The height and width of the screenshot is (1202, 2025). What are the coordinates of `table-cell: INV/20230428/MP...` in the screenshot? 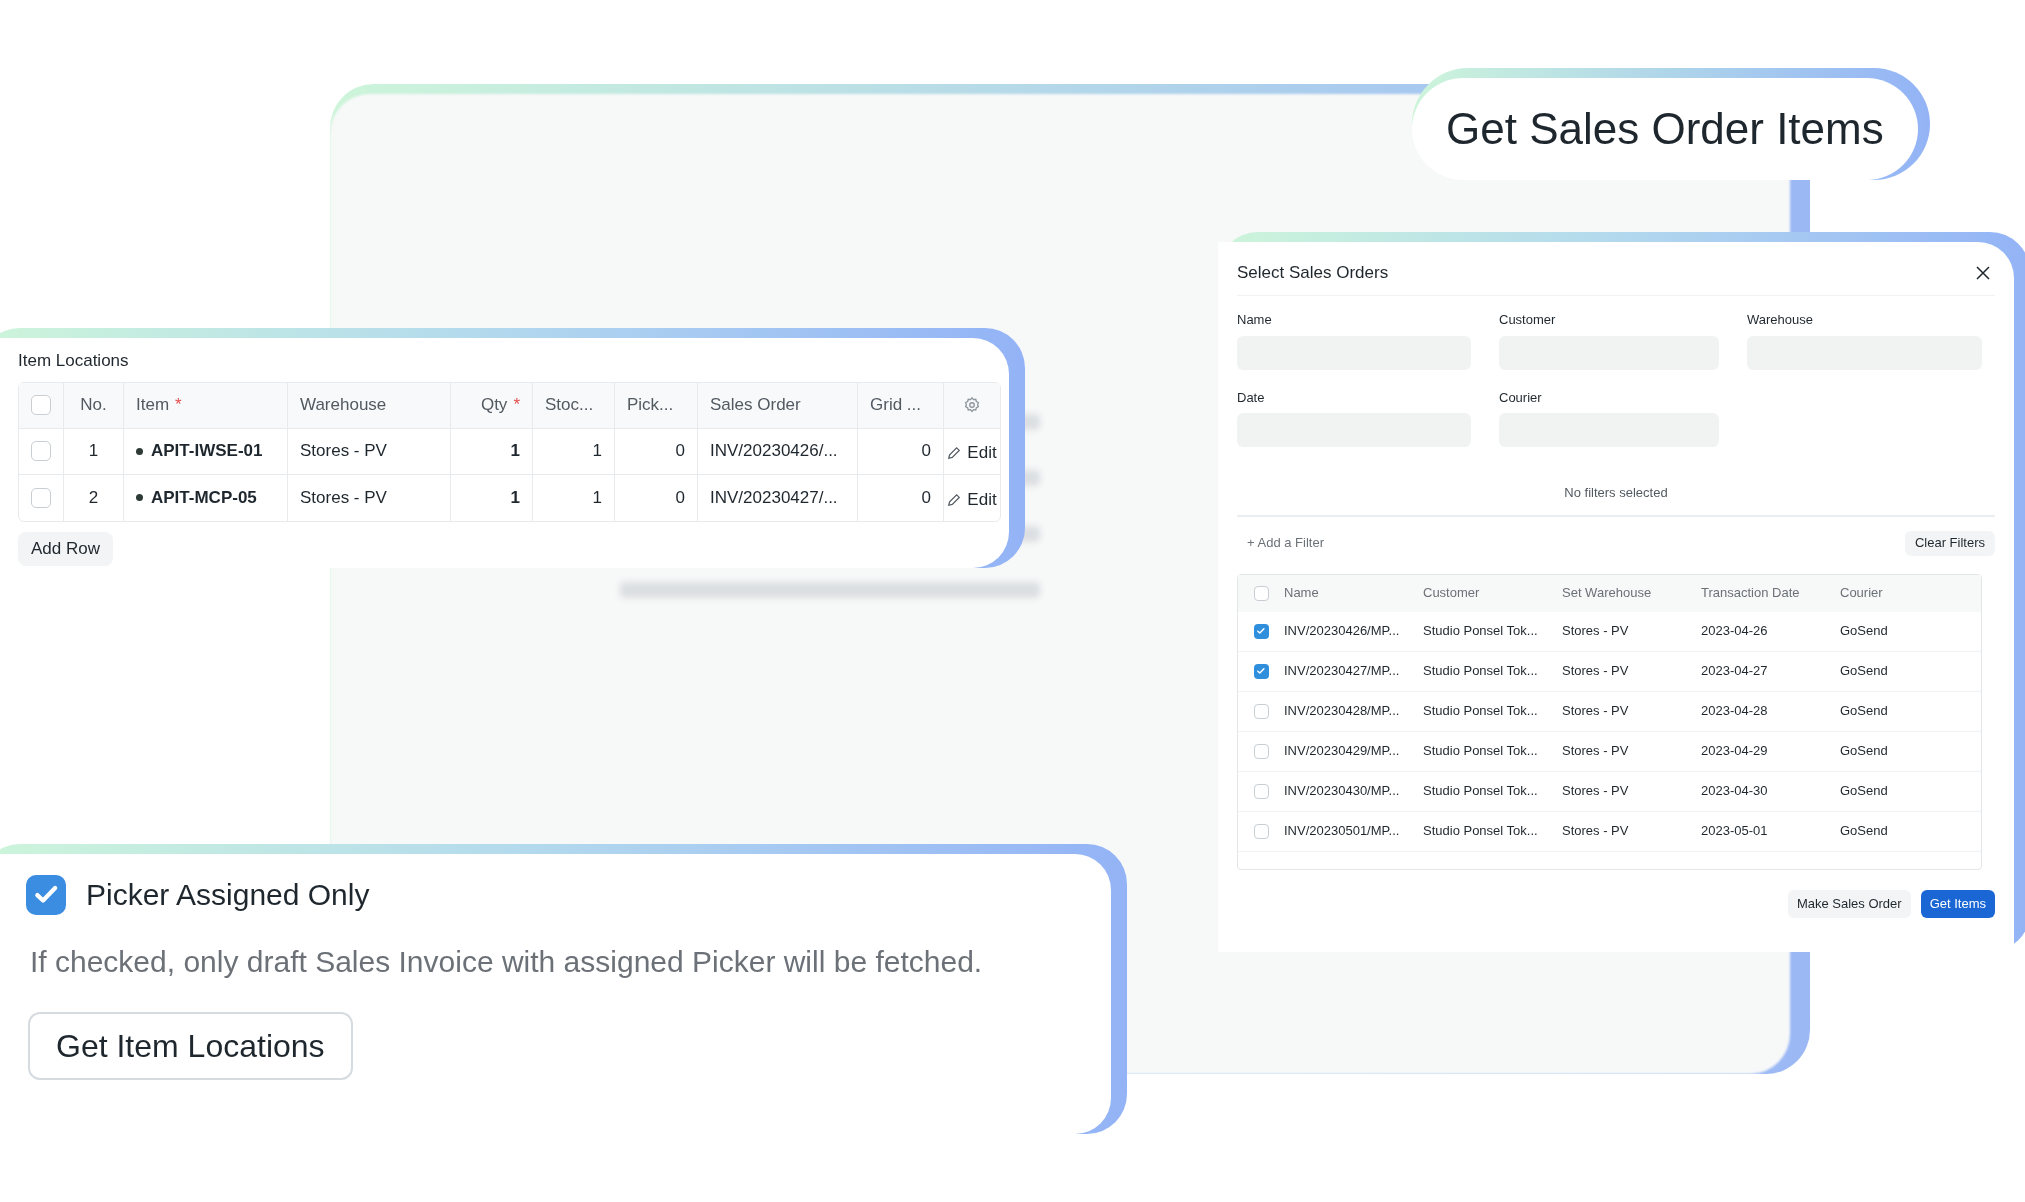 It's located at (1342, 711).